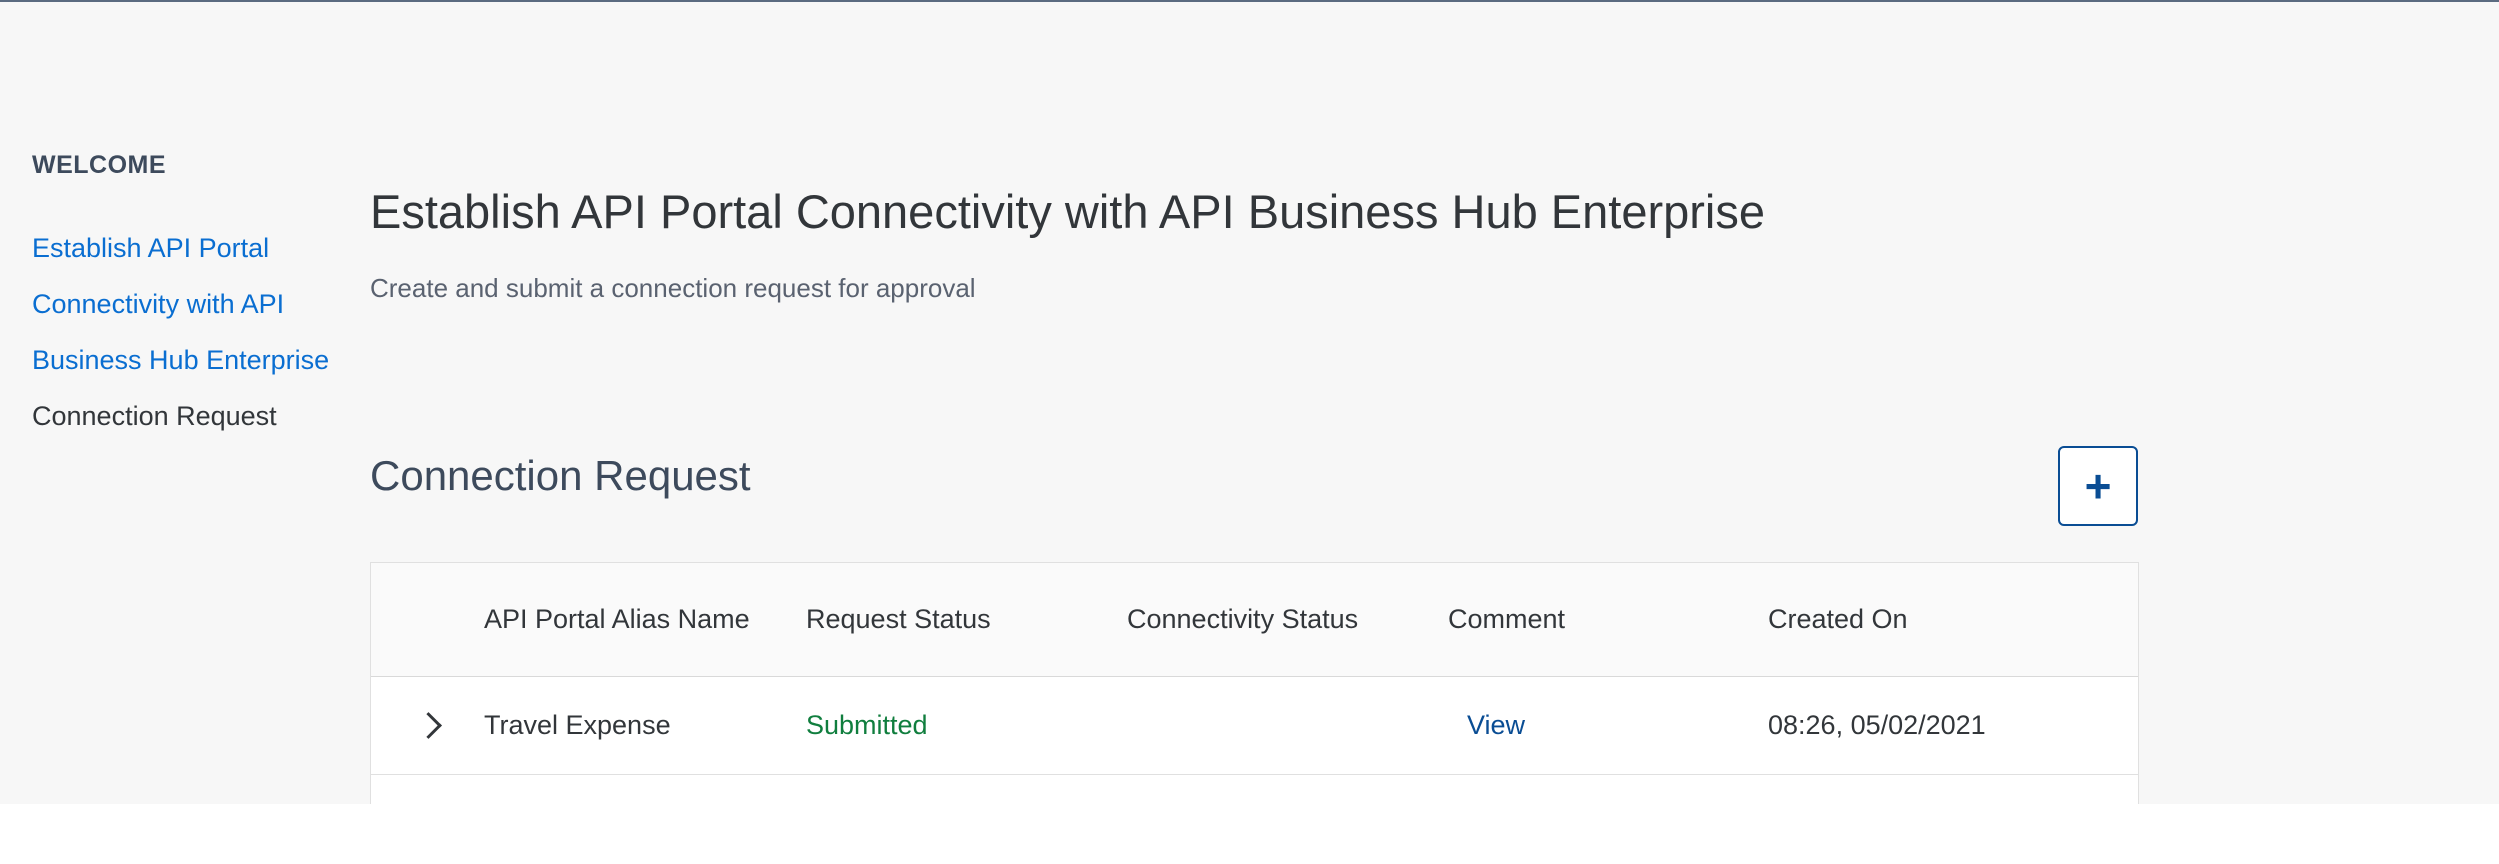  What do you see at coordinates (197, 248) in the screenshot?
I see `sidebar-link-establish-line1: Establish API Portal` at bounding box center [197, 248].